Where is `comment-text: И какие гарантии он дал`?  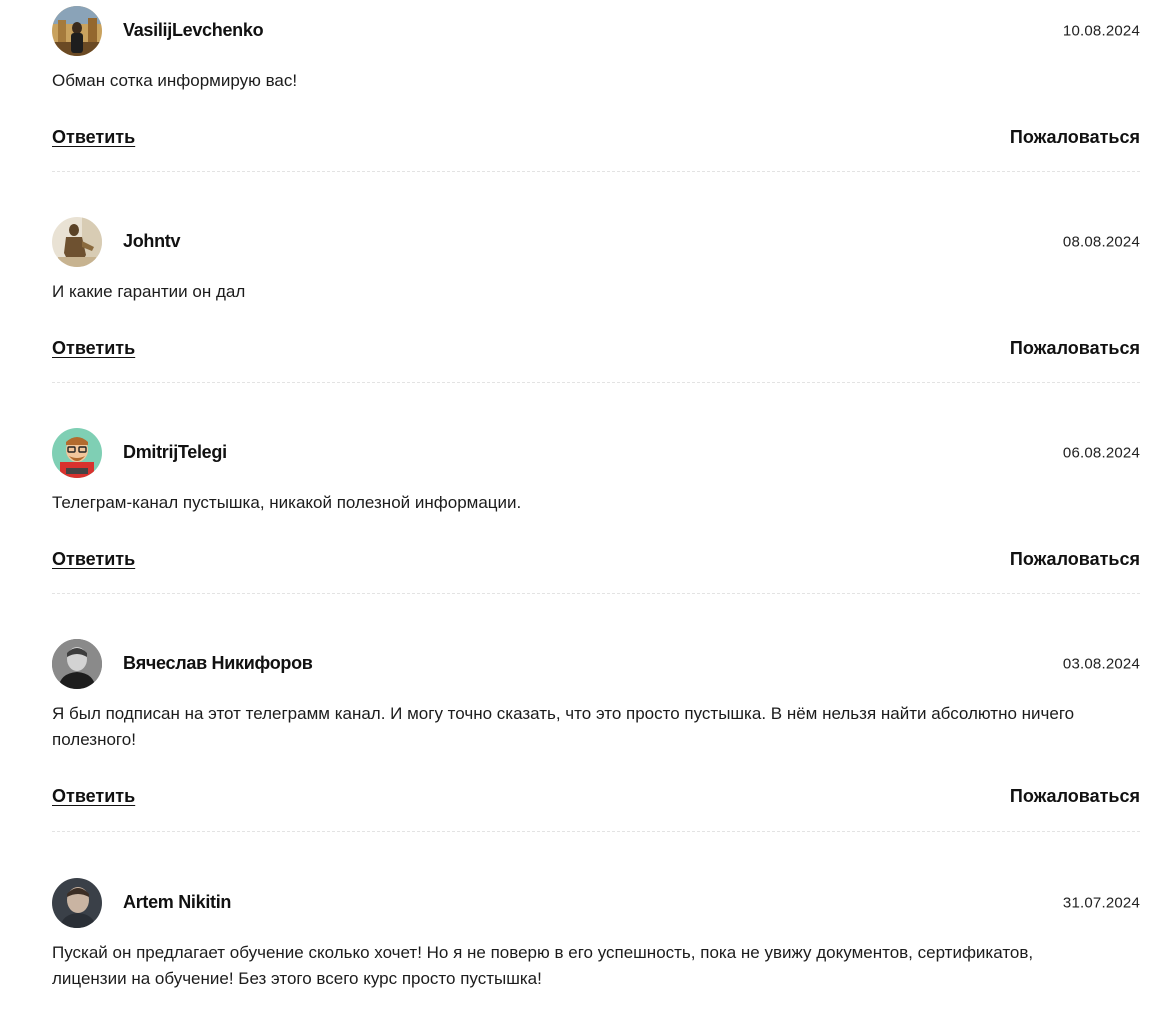
comment-text: И какие гарантии он дал is located at coordinates (149, 291).